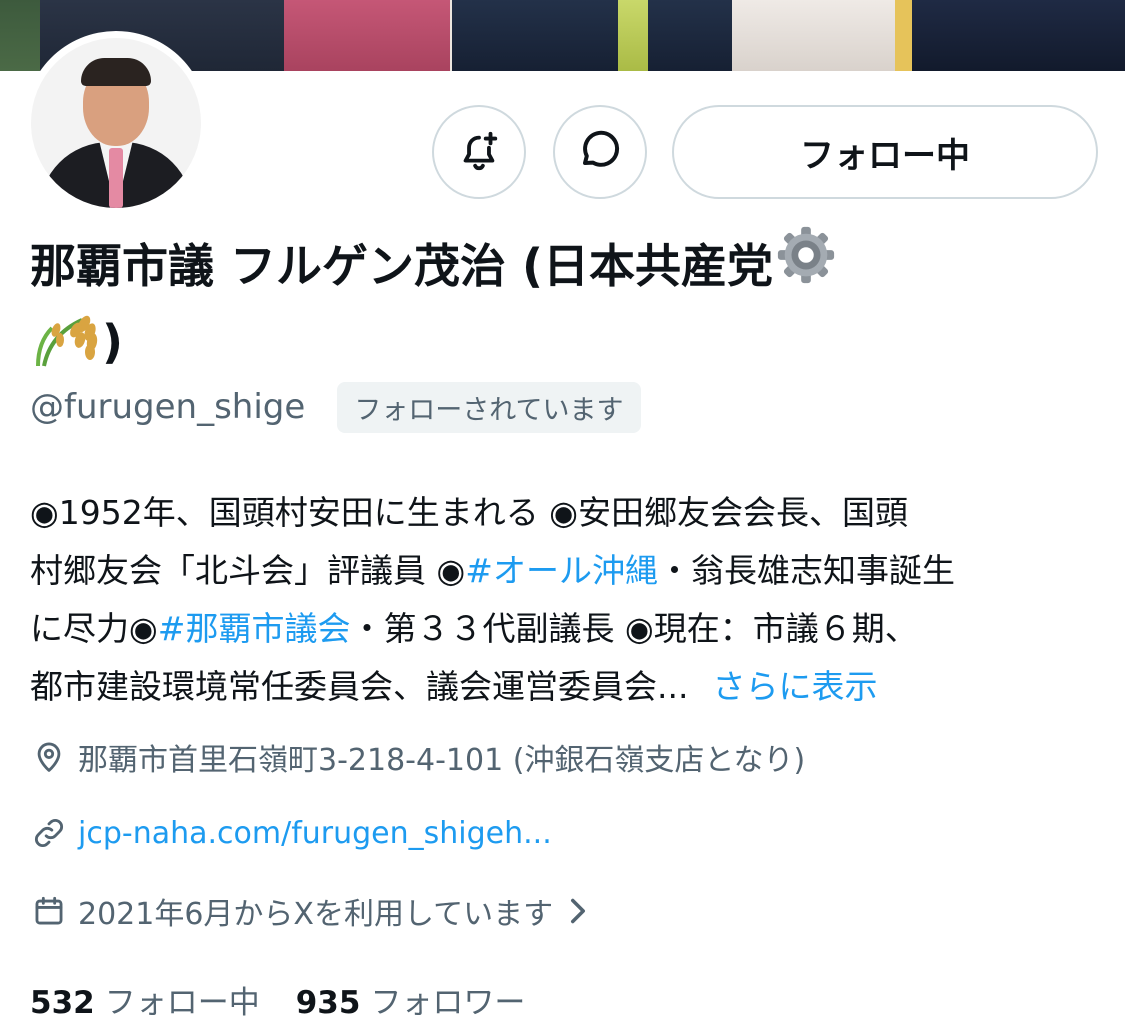 The width and height of the screenshot is (1125, 1033). Describe the element at coordinates (474, 628) in the screenshot. I see `bio-line: に尽力◉#那覇市議会・第３３代副議長 ◉現在：市議６期、` at that location.